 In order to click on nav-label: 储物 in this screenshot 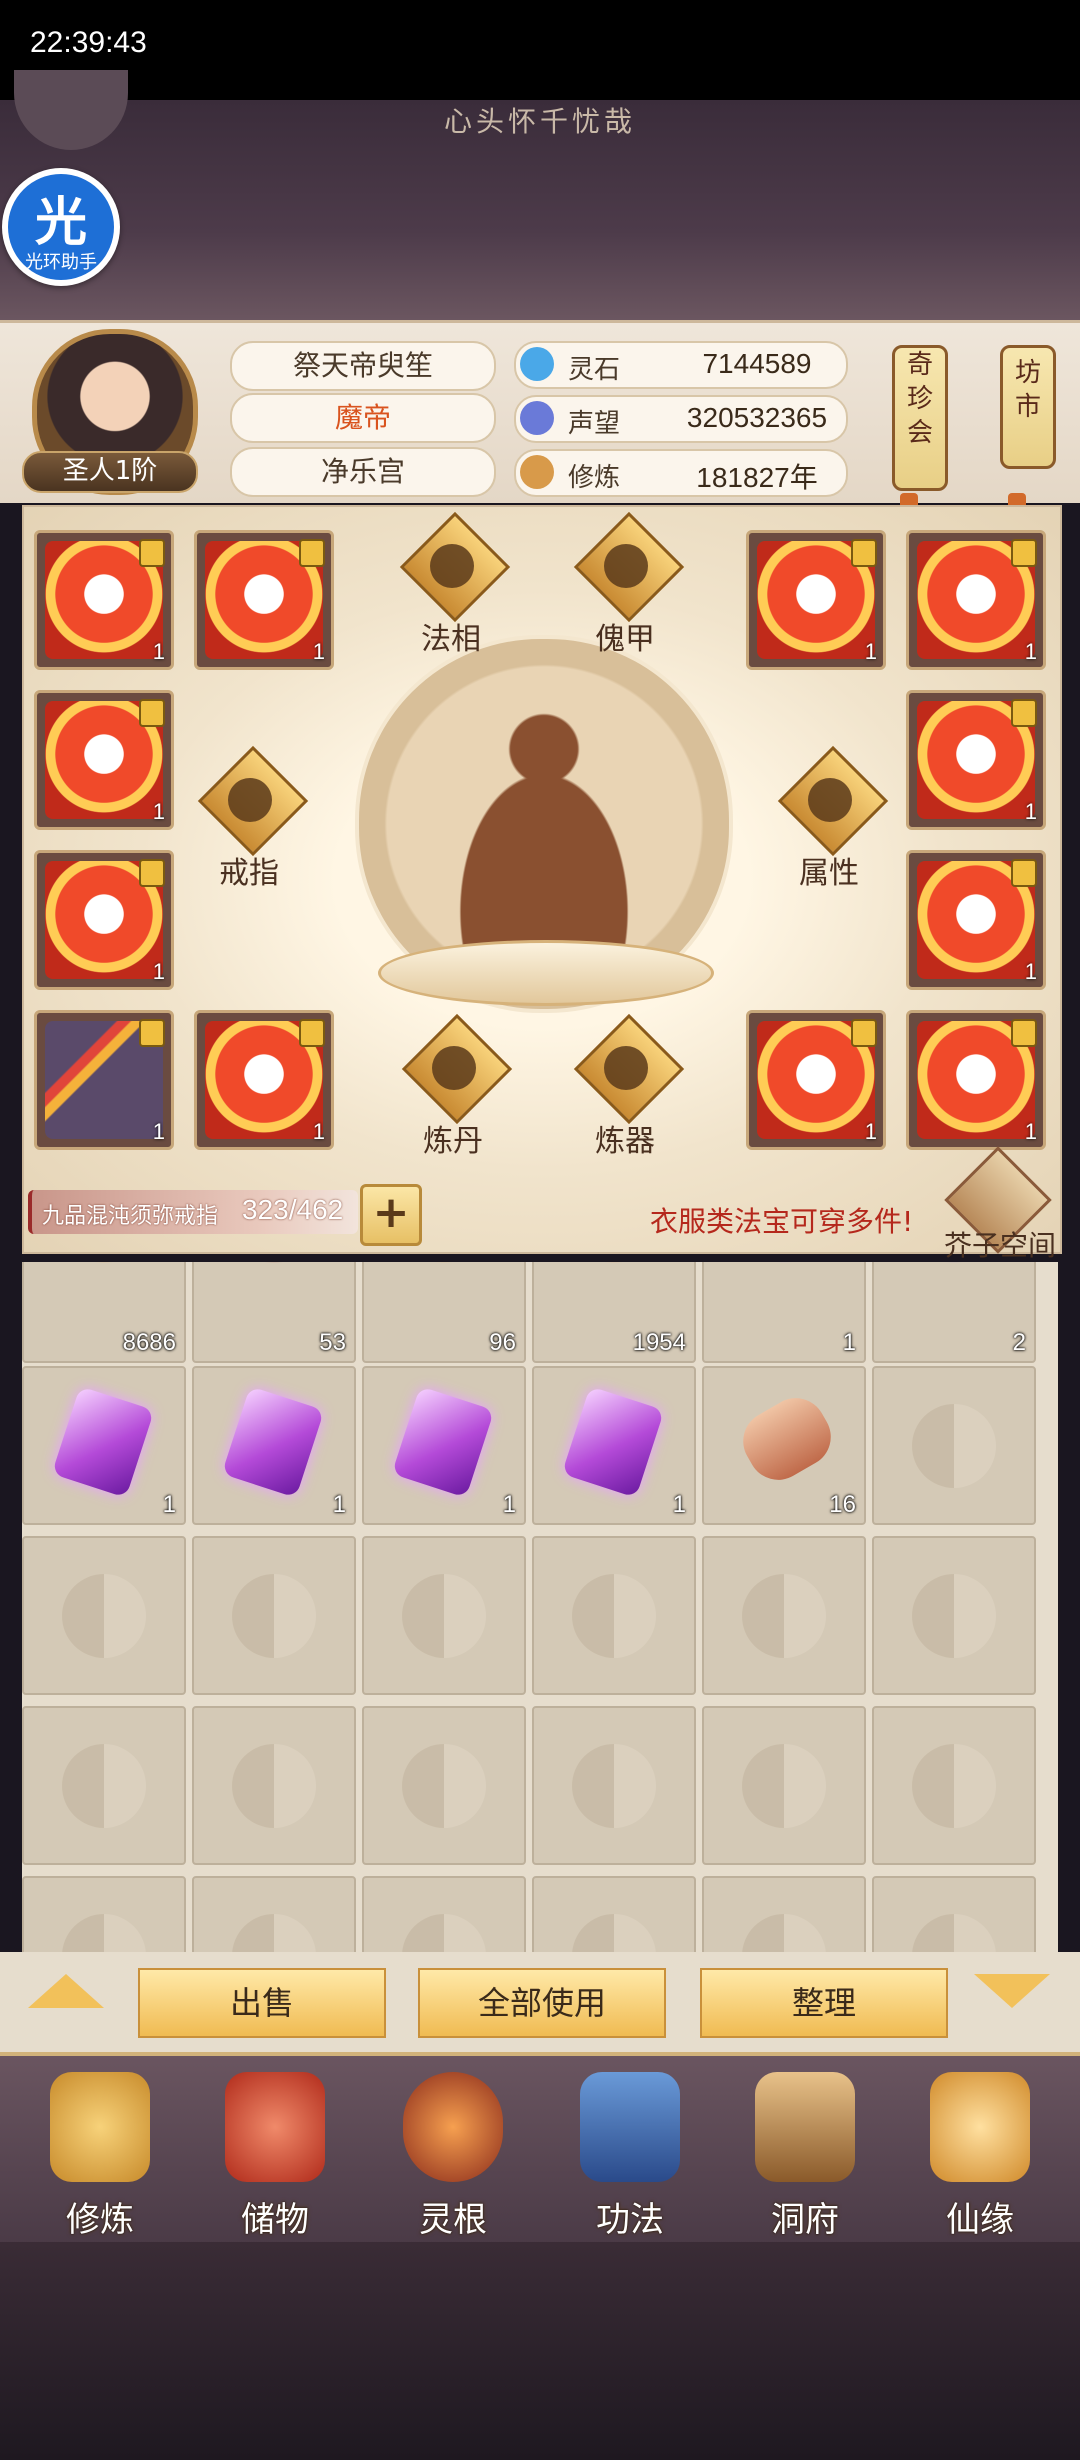, I will do `click(275, 2220)`.